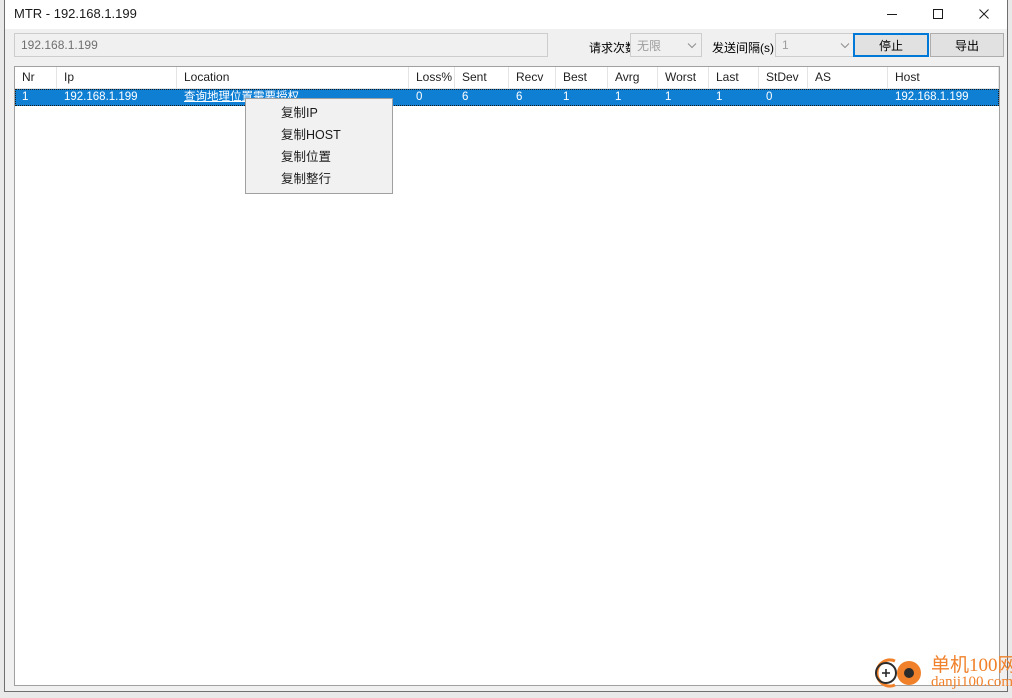 This screenshot has width=1012, height=698. What do you see at coordinates (319, 135) in the screenshot?
I see `context-menu-item-2: 复制HOST` at bounding box center [319, 135].